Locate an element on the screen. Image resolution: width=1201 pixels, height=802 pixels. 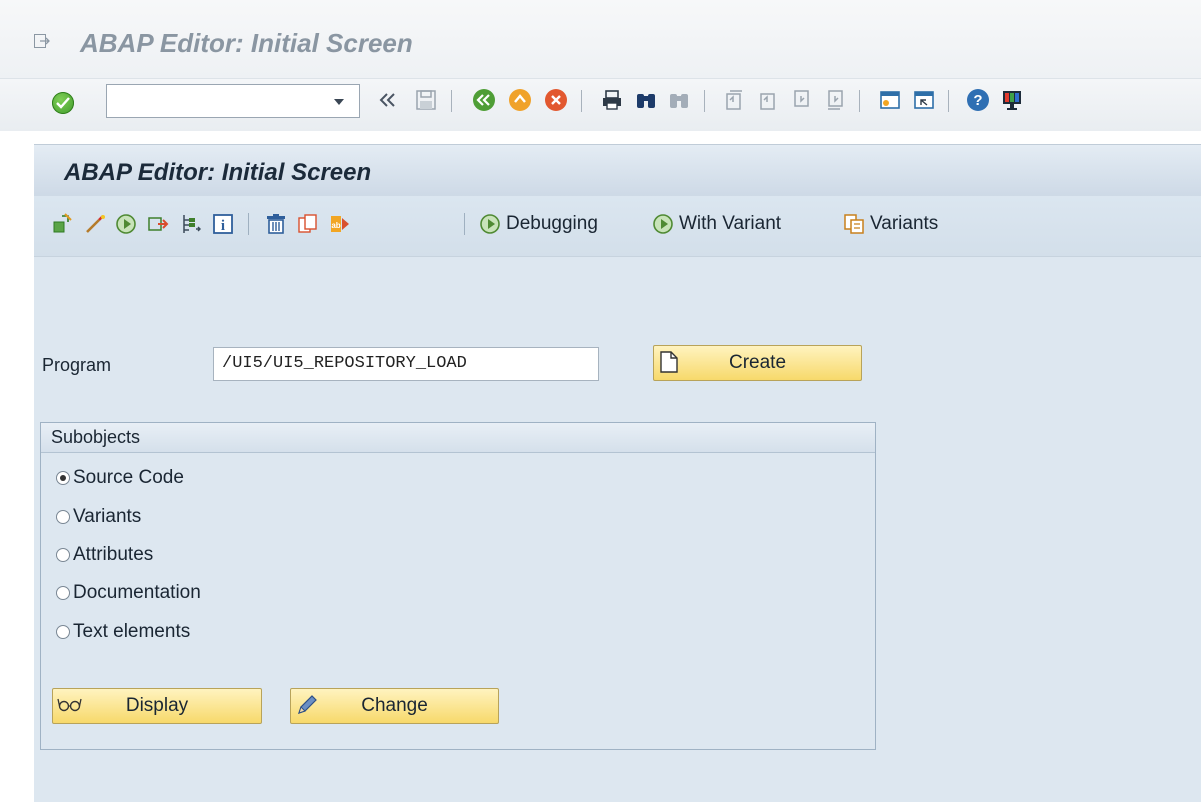
execute-variant-icon is located at coordinates (663, 224).